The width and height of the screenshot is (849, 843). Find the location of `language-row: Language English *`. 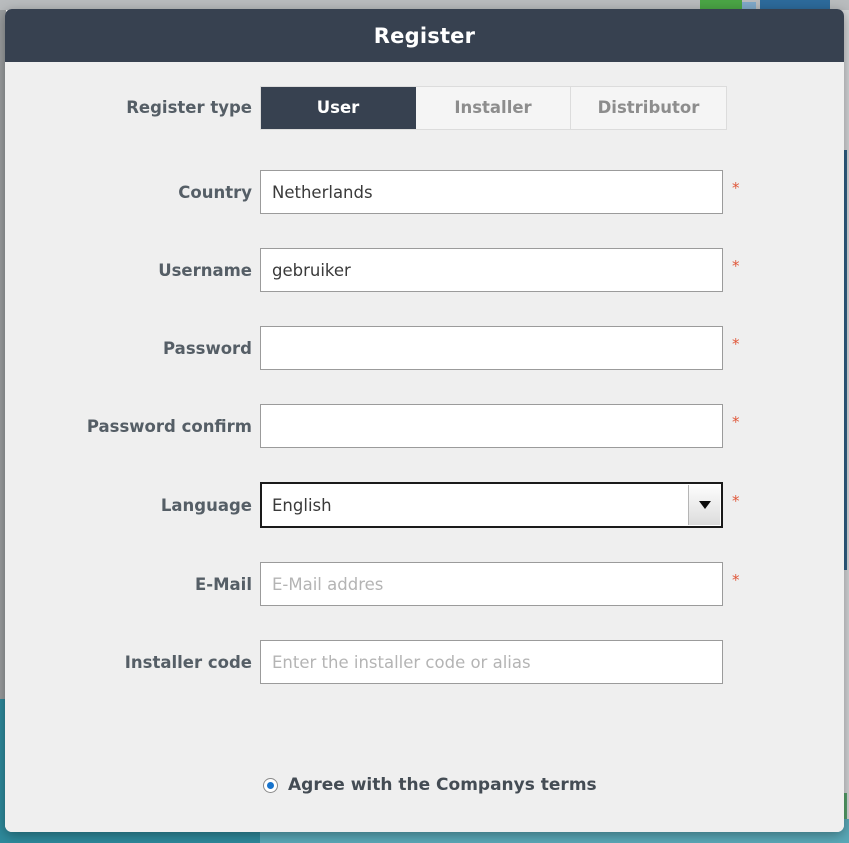

language-row: Language English * is located at coordinates (424, 505).